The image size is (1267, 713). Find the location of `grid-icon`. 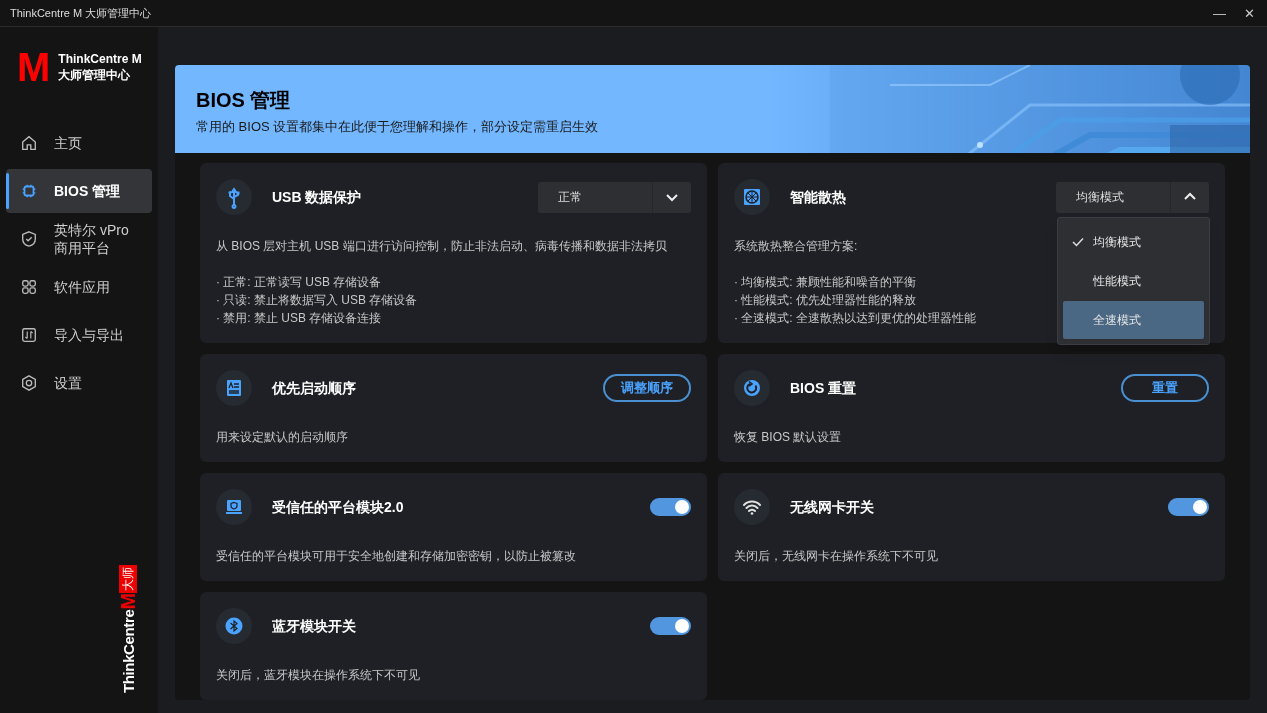

grid-icon is located at coordinates (29, 287).